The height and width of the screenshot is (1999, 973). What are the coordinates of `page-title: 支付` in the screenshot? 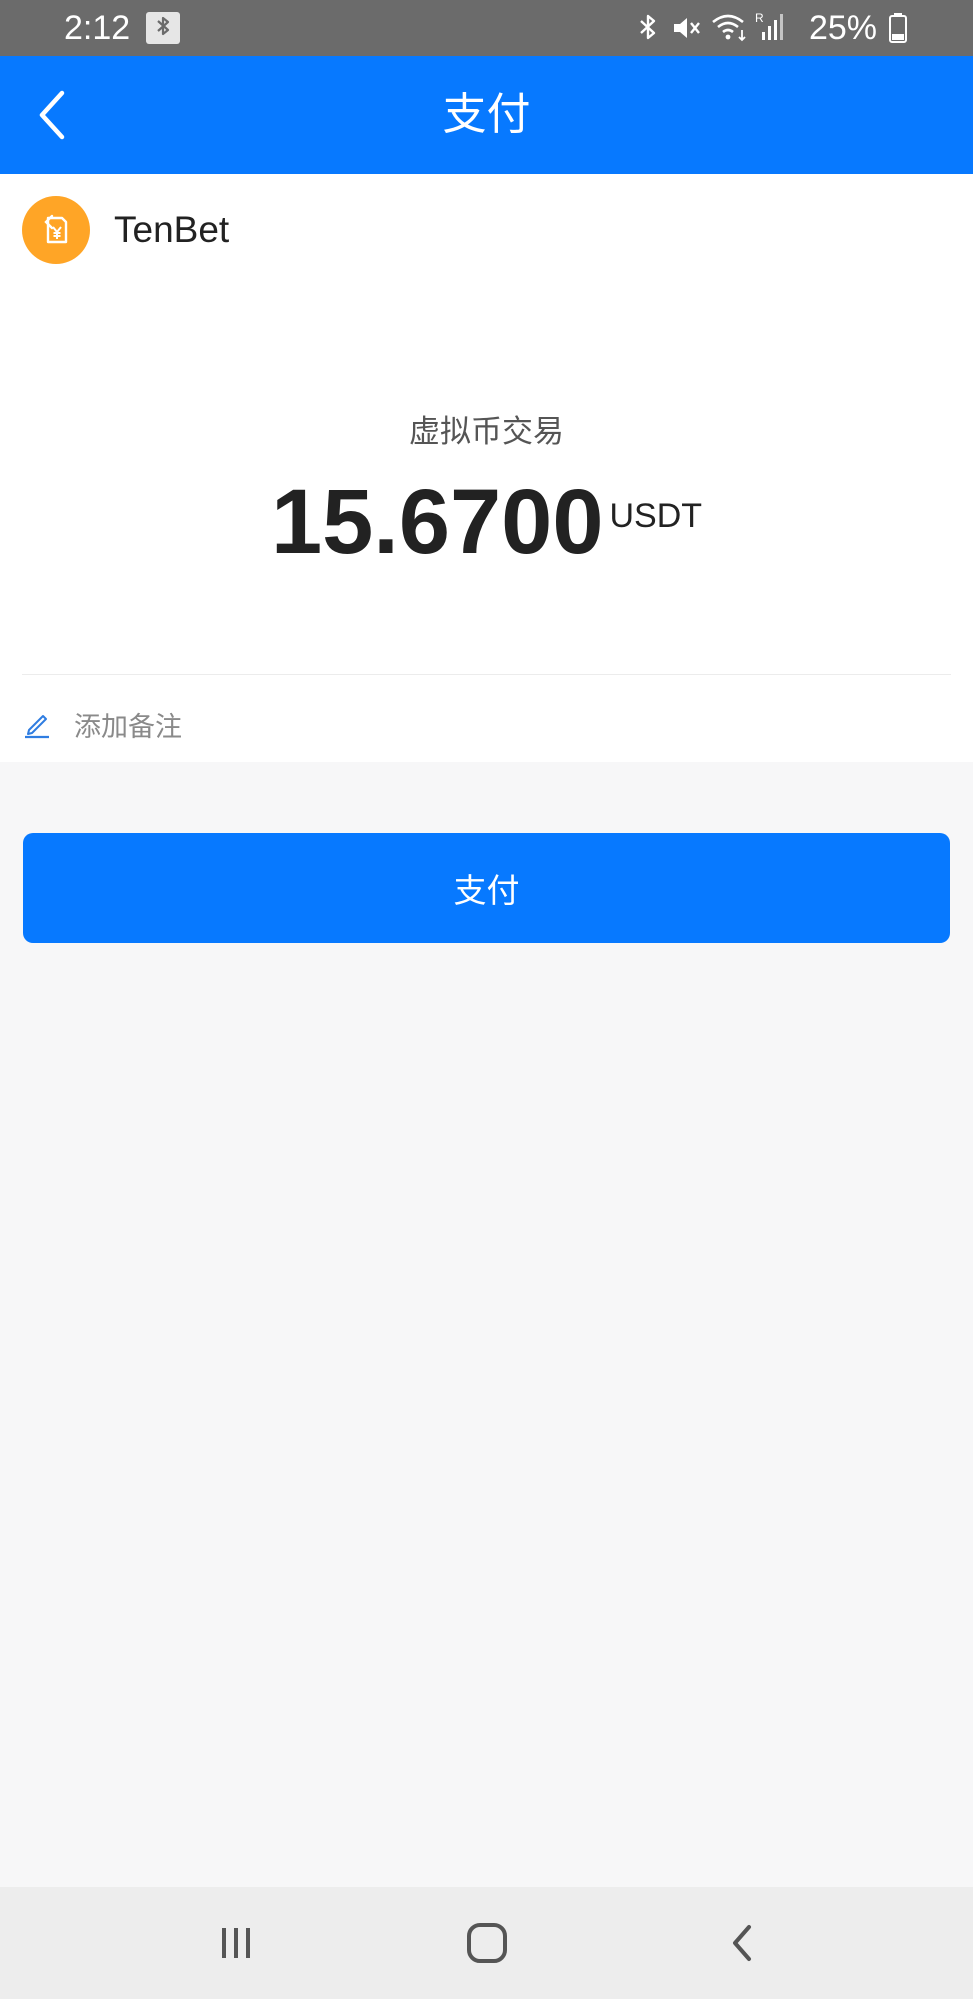 It's located at (486, 114).